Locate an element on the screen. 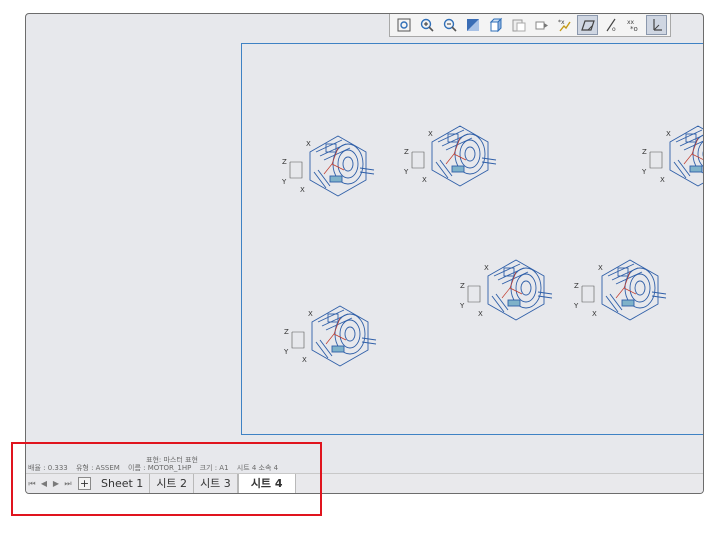  datum-axis-icon: o is located at coordinates (611, 25).